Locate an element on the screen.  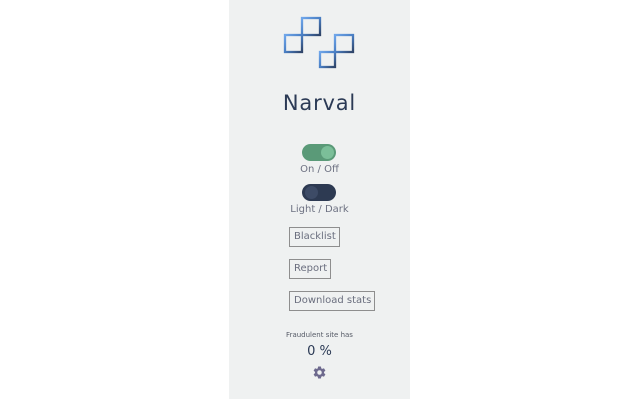
report-button-wrap: Report is located at coordinates (310, 267).